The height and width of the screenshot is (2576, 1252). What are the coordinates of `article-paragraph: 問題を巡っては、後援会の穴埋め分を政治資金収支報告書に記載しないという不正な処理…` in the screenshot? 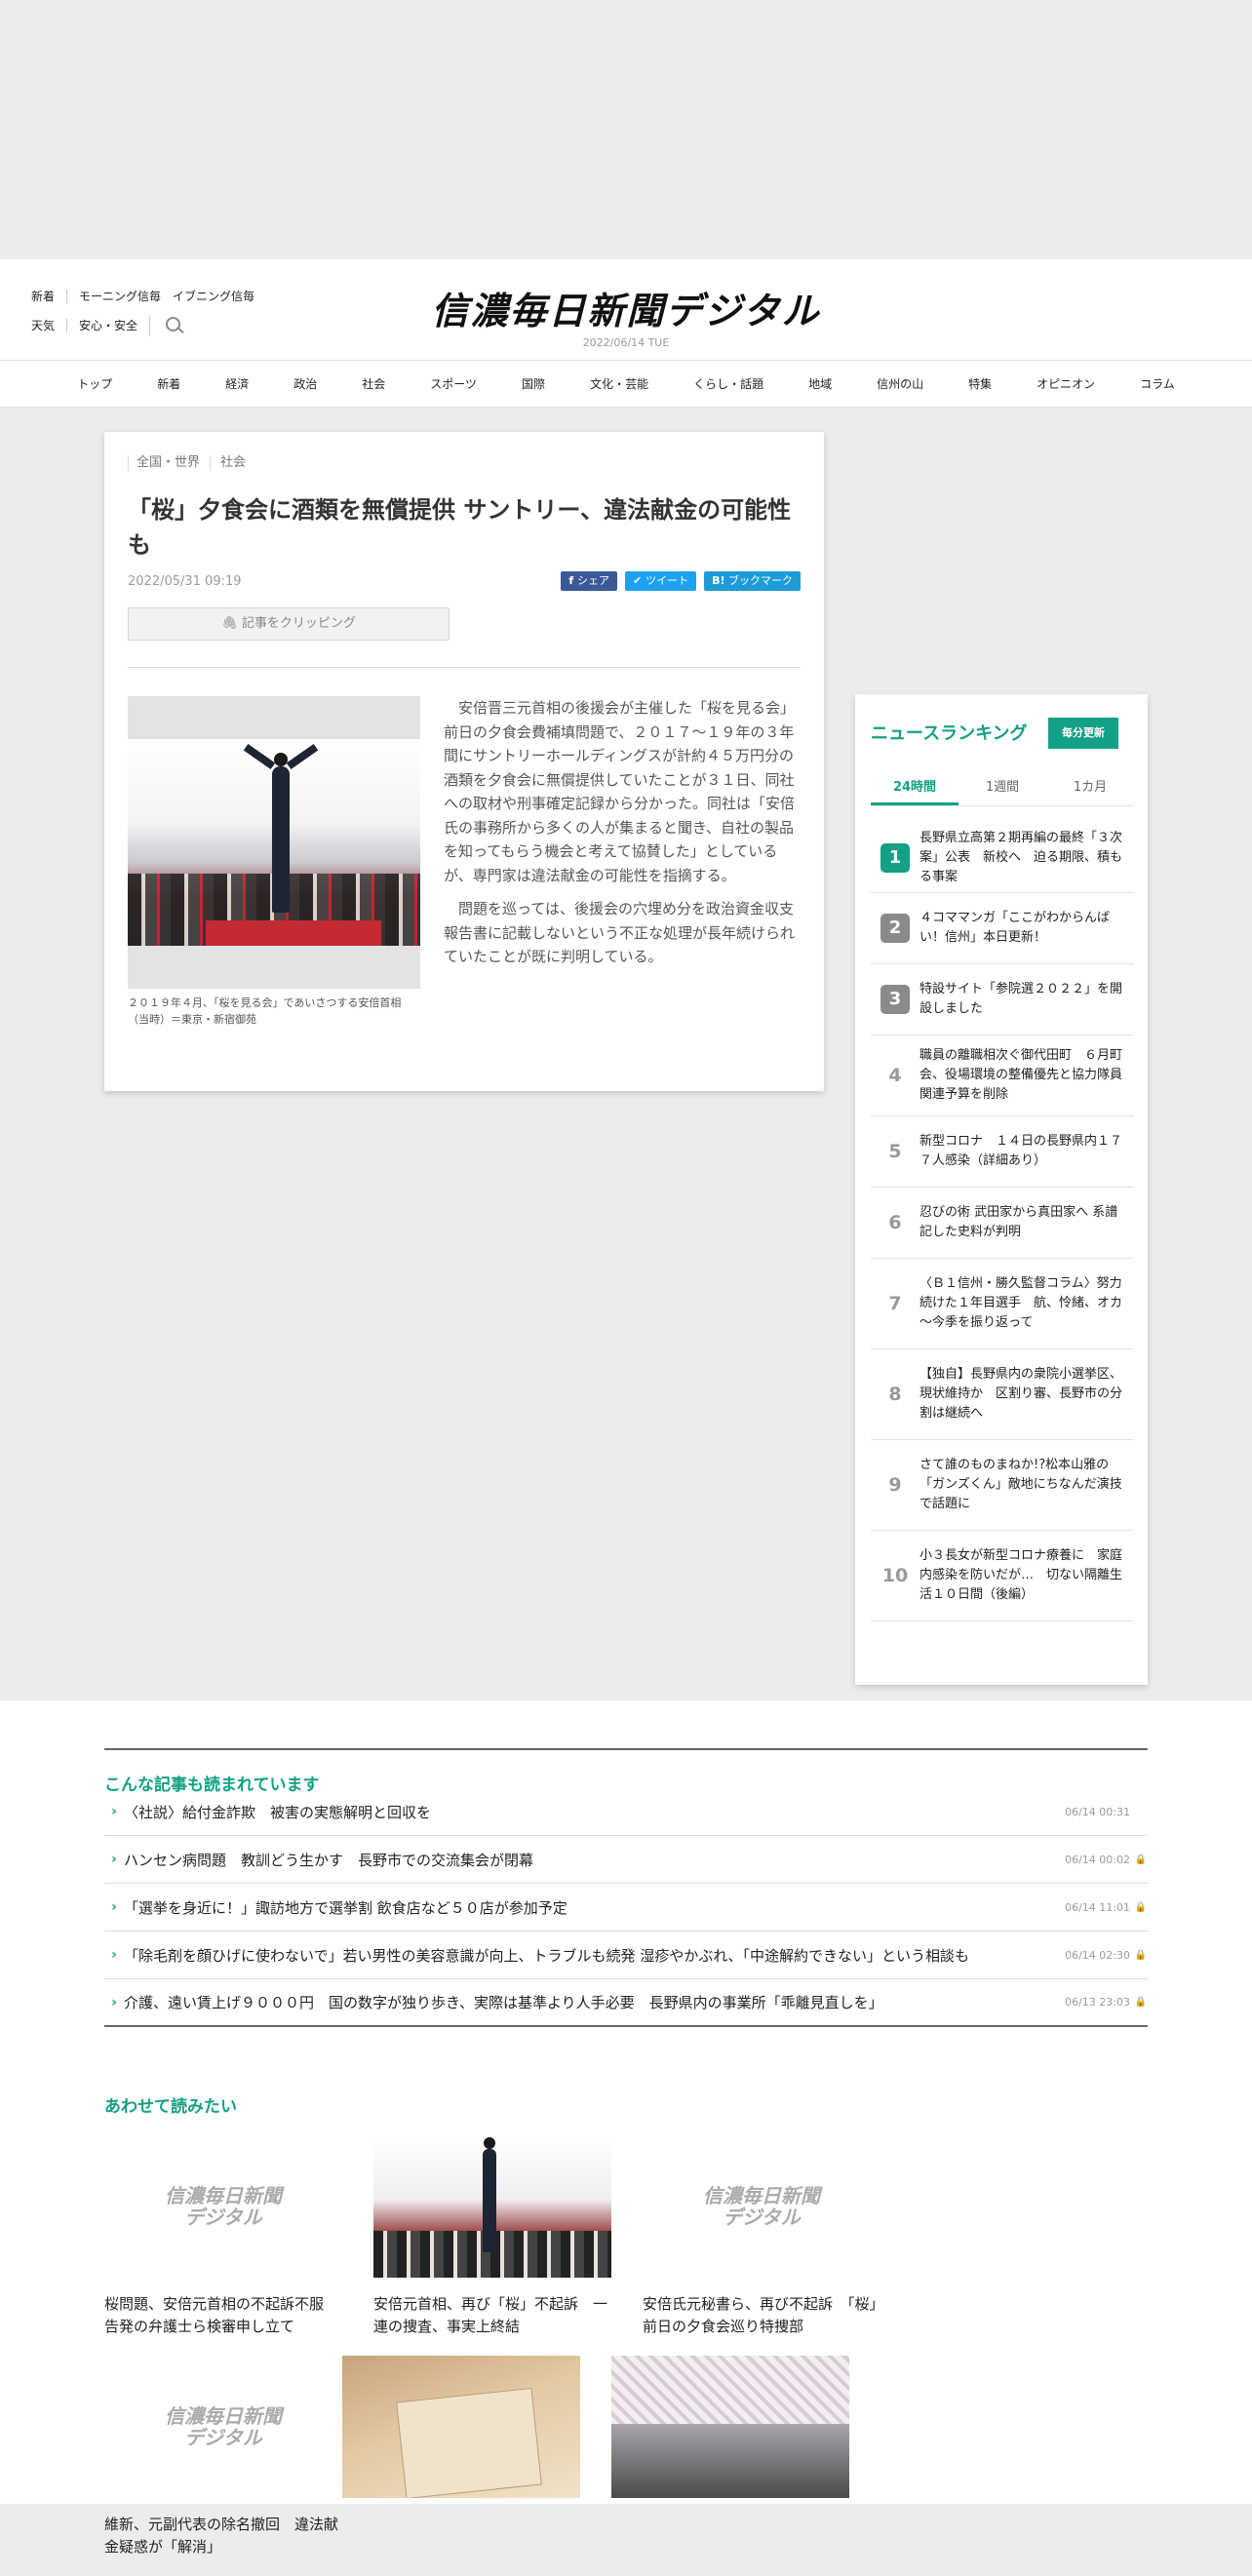 It's located at (620, 932).